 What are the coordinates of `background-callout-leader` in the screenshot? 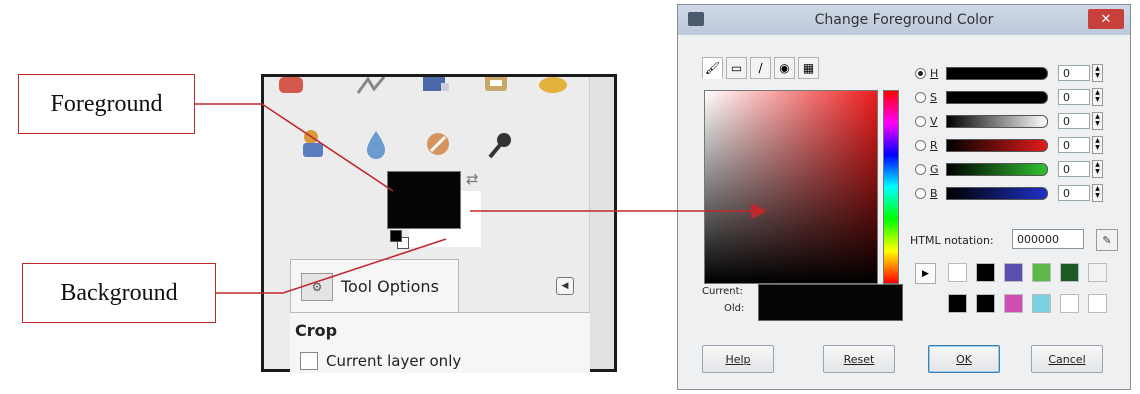 It's located at (331, 266).